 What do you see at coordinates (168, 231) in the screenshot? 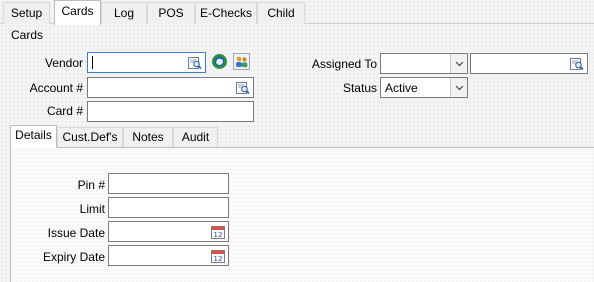
I see `issue-date-input: 12` at bounding box center [168, 231].